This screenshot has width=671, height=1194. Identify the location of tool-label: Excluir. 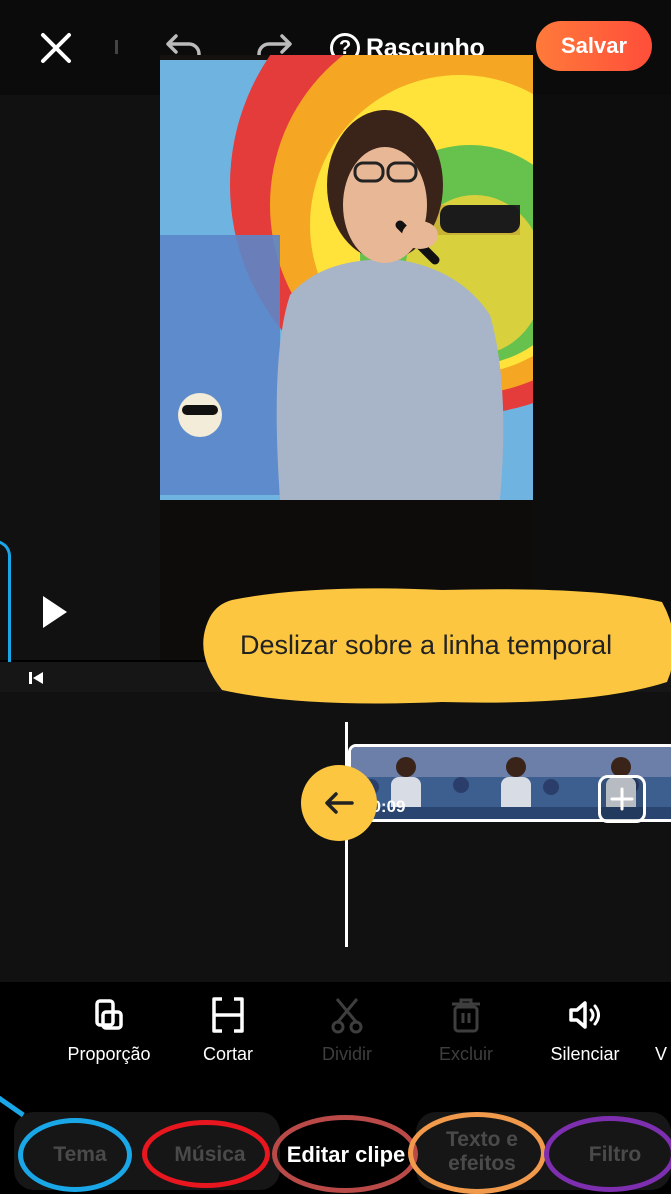
(465, 1054).